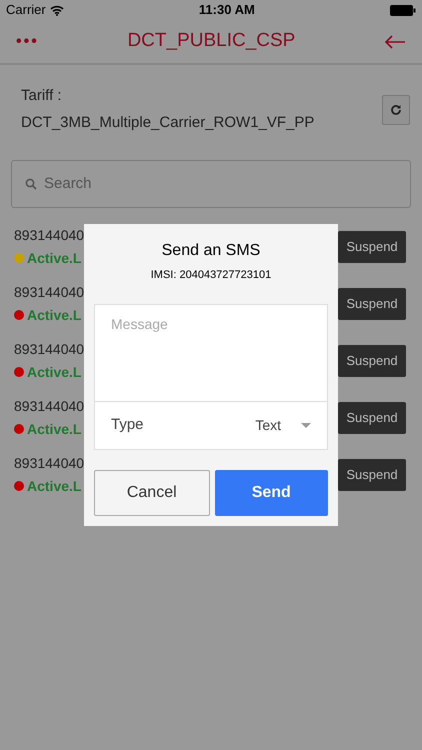 This screenshot has height=750, width=422. What do you see at coordinates (211, 41) in the screenshot?
I see `page-title: DCT_PUBLIC_CSP` at bounding box center [211, 41].